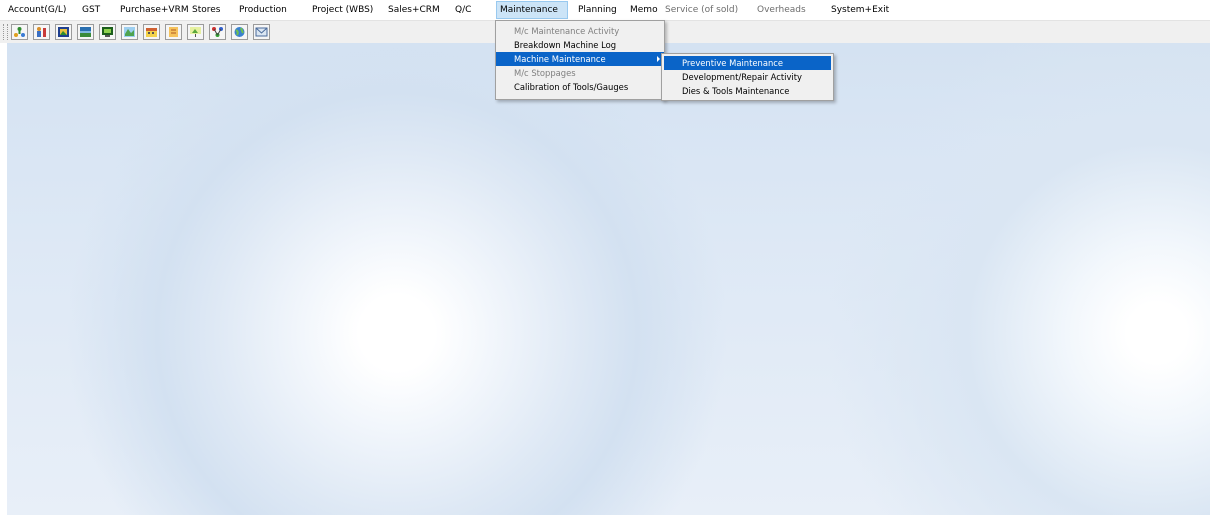 The height and width of the screenshot is (515, 1210). What do you see at coordinates (41, 32) in the screenshot?
I see `user-chart-icon` at bounding box center [41, 32].